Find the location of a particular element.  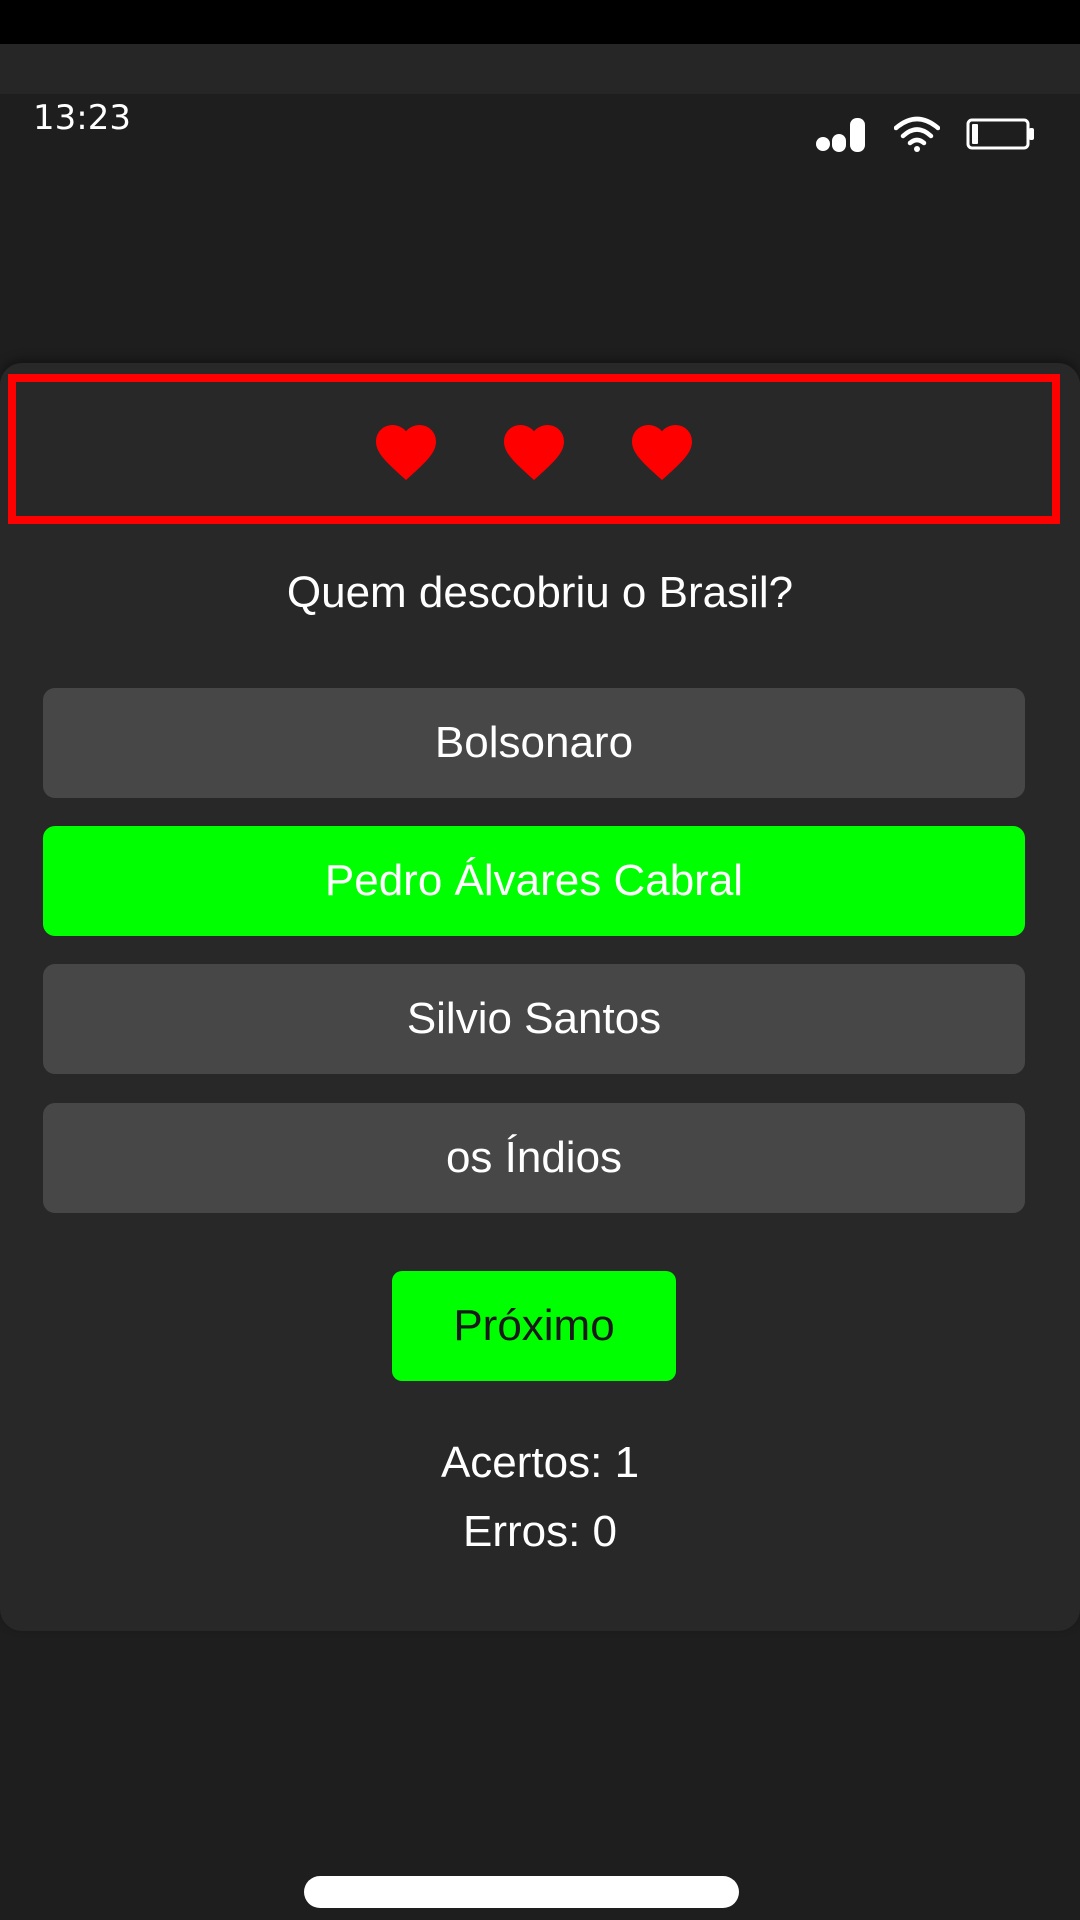

lives-indicator is located at coordinates (534, 449).